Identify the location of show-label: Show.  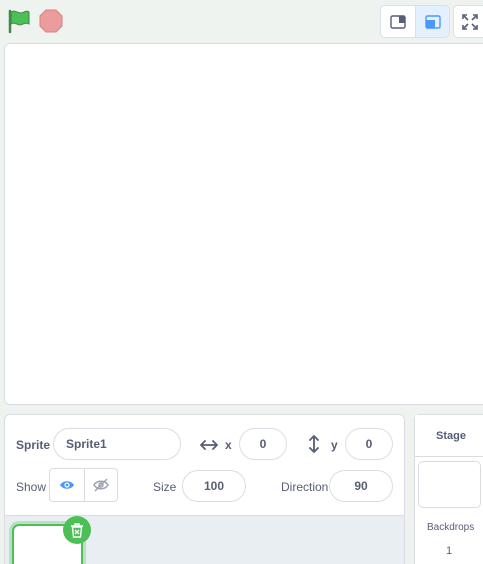
(31, 487).